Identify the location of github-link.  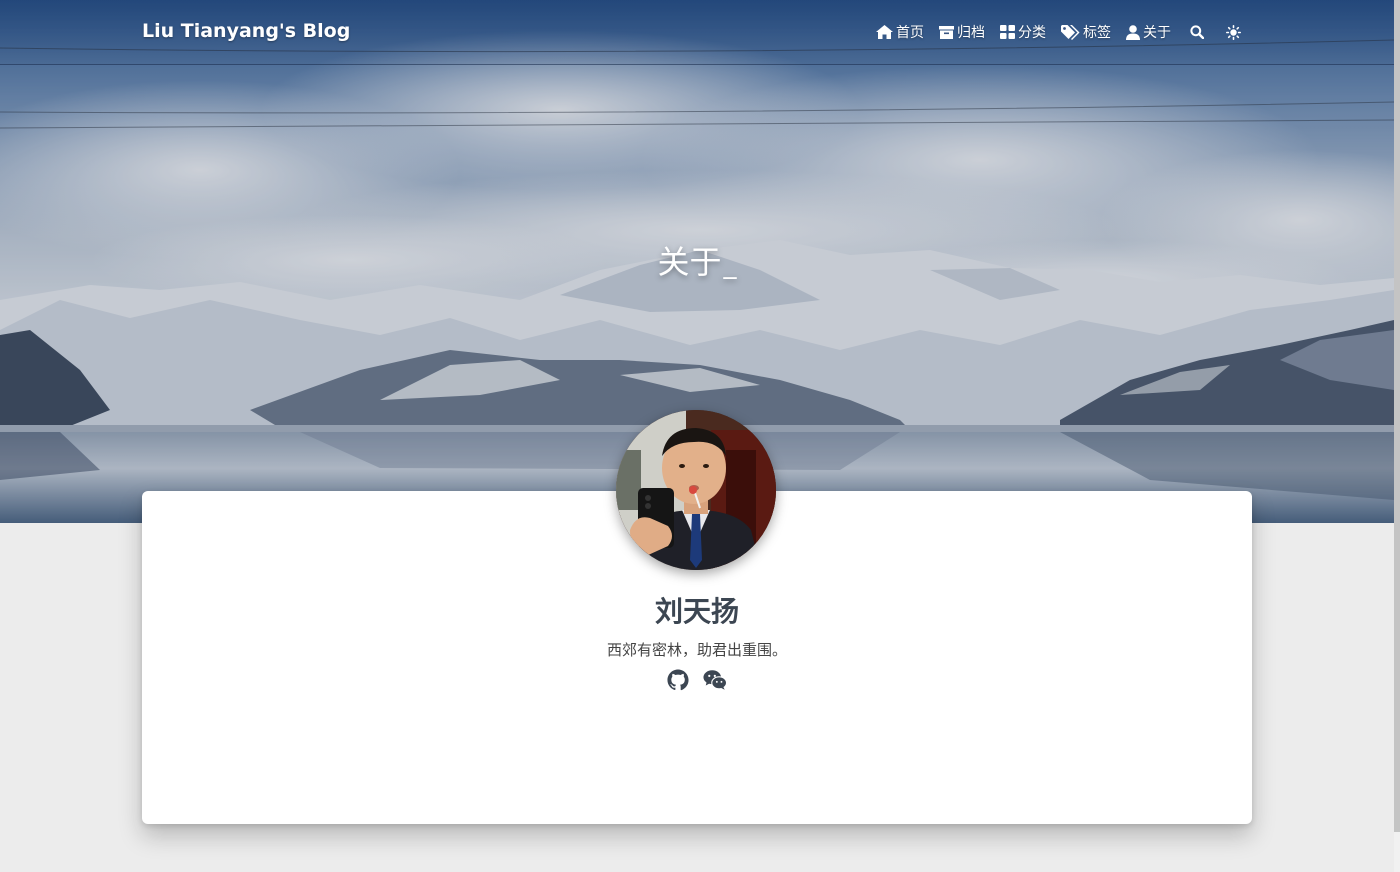
(678, 680).